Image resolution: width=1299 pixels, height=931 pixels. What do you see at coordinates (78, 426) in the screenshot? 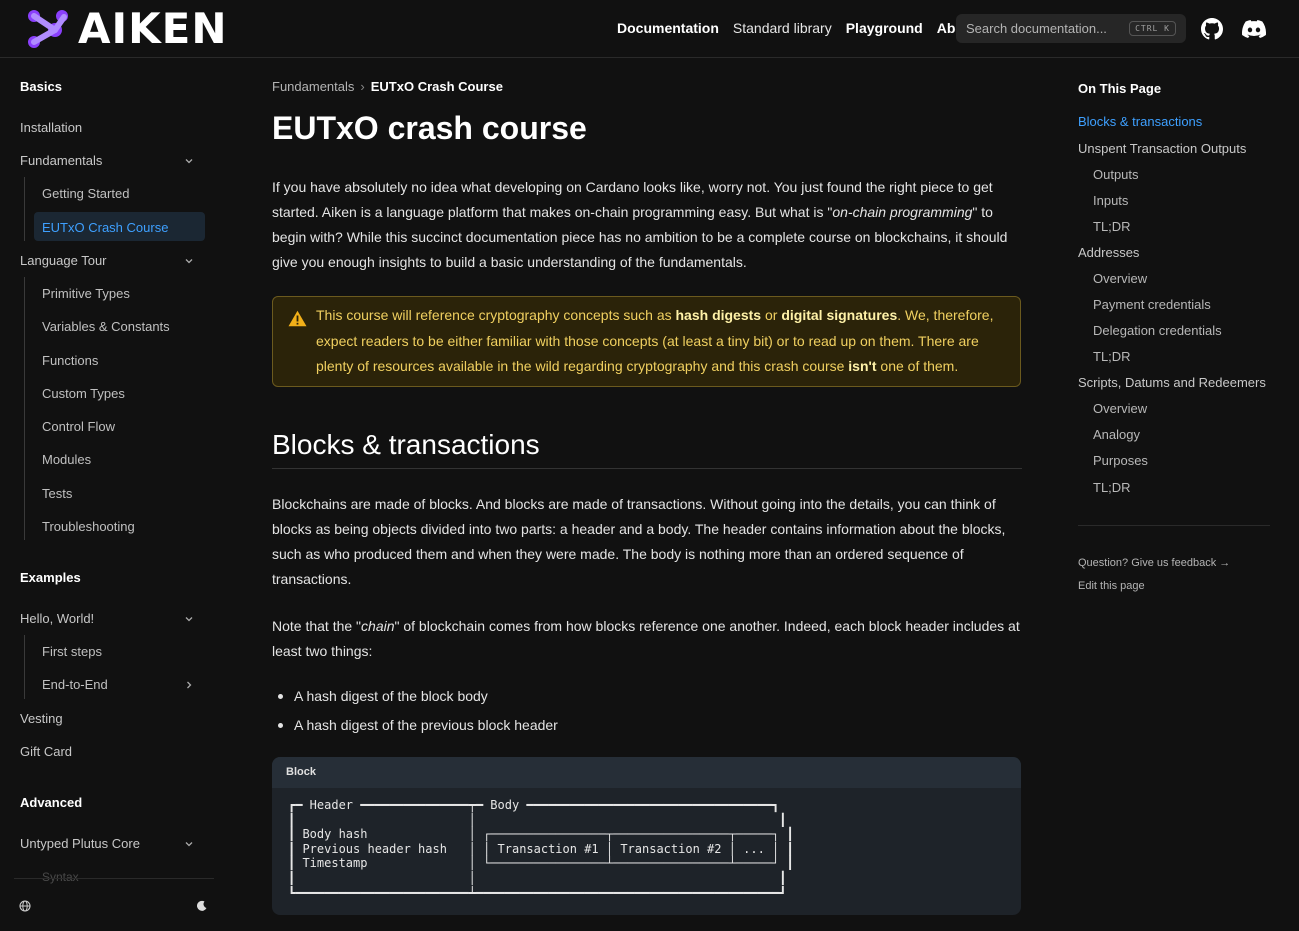
I see `sidebar-item-control-flow: Control Flow` at bounding box center [78, 426].